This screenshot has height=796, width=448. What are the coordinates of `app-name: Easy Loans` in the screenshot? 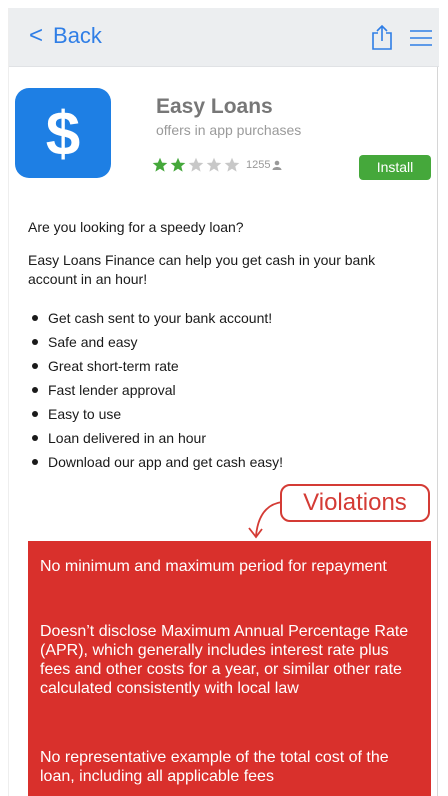 It's located at (214, 106).